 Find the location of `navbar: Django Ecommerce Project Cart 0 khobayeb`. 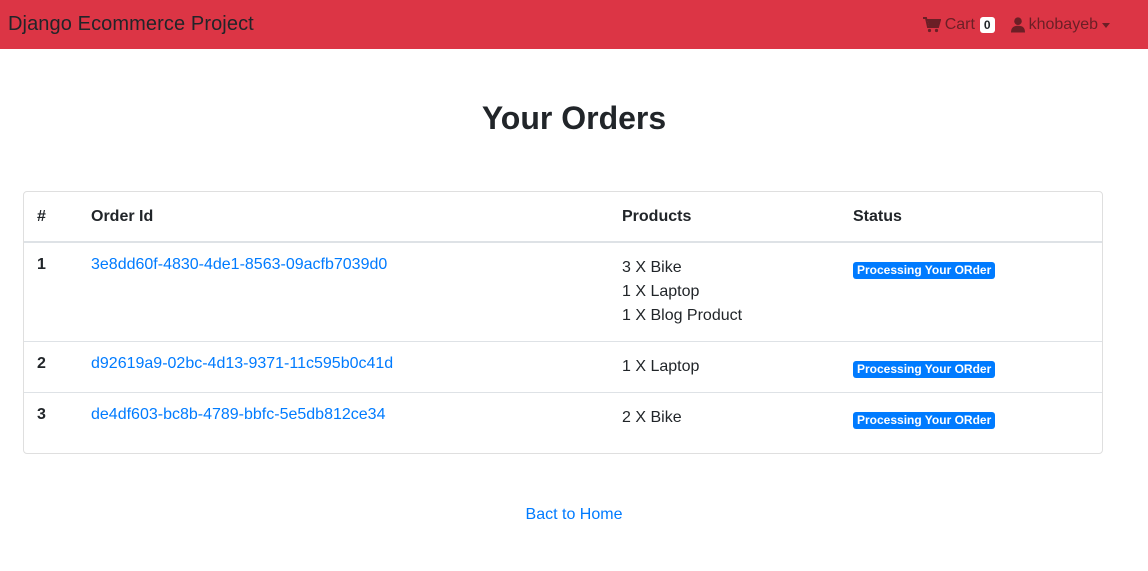

navbar: Django Ecommerce Project Cart 0 khobayeb is located at coordinates (574, 24).